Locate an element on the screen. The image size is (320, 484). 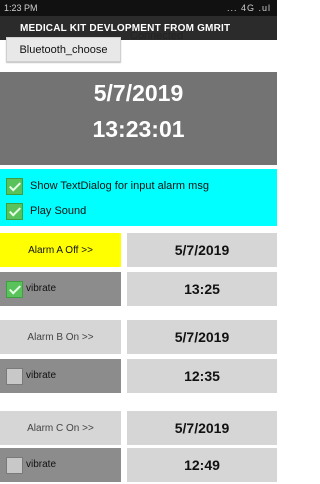
alarm-b-vibrate-checkbox is located at coordinates (14, 376).